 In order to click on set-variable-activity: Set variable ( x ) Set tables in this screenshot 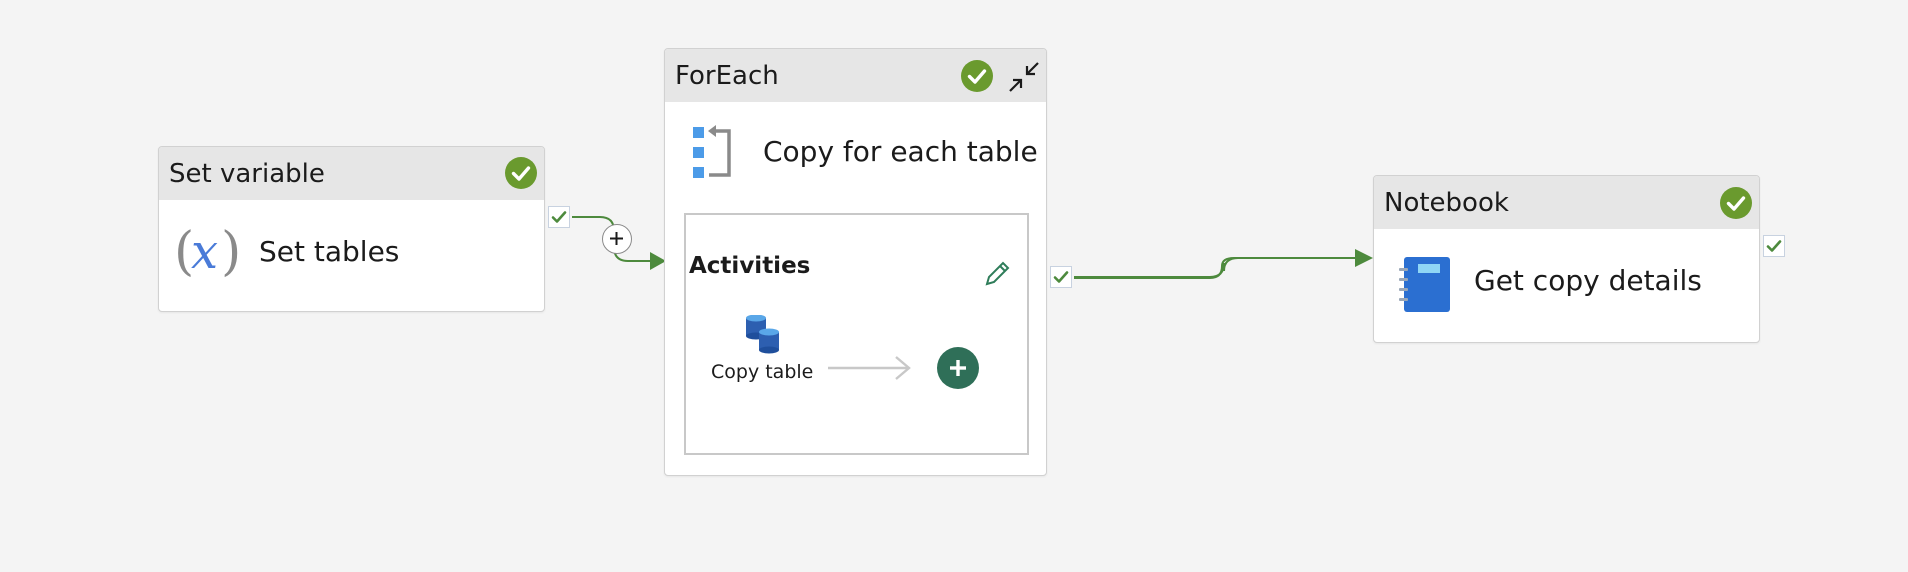, I will do `click(351, 229)`.